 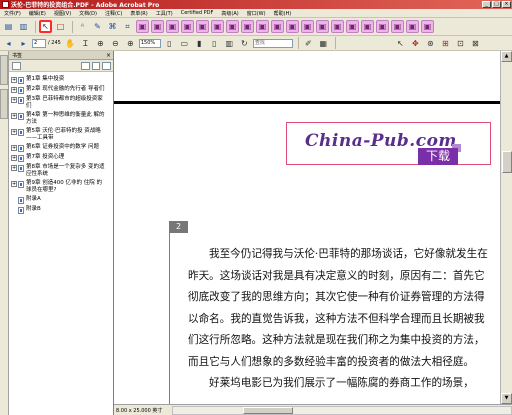 I want to click on combine-files-icon: ▥, so click(x=23, y=26).